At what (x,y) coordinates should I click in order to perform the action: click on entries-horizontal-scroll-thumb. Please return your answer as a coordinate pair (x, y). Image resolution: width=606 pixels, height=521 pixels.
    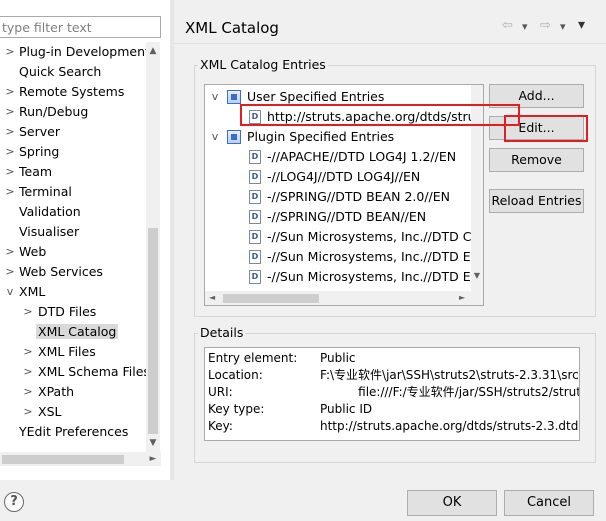
    Looking at the image, I should click on (271, 298).